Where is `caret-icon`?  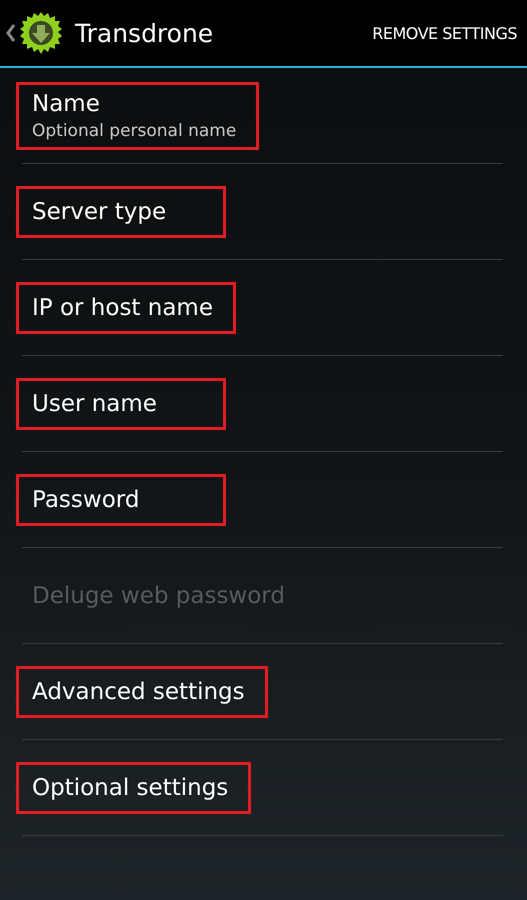 caret-icon is located at coordinates (10, 33).